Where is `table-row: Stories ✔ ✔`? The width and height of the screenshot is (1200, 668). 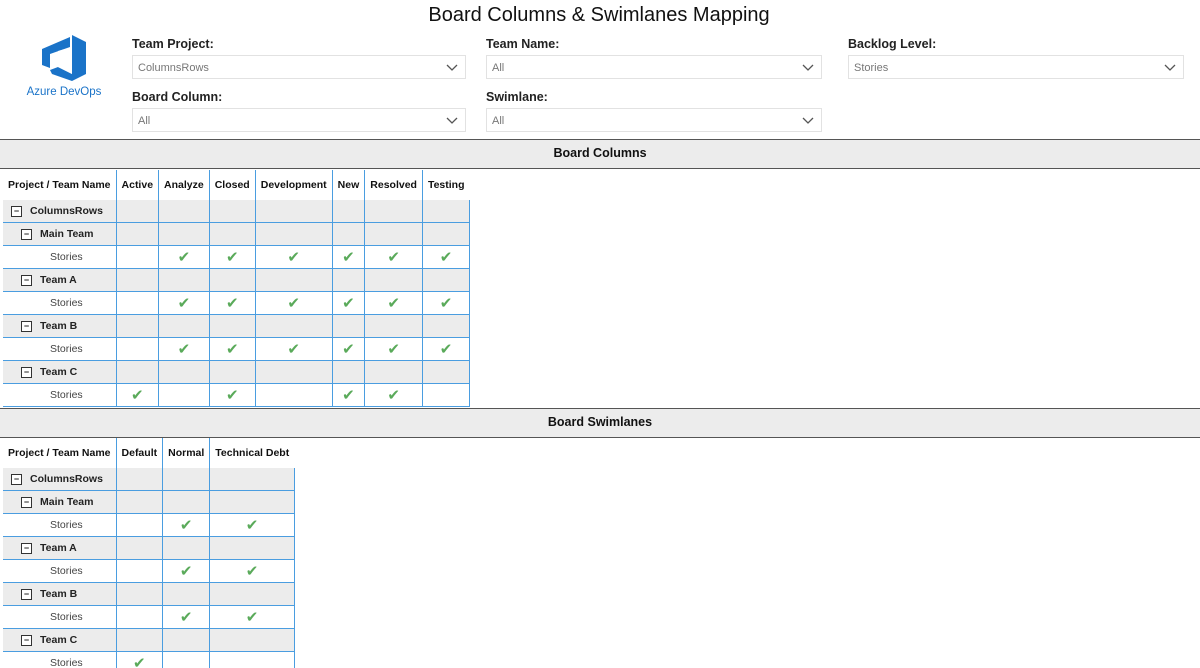
table-row: Stories ✔ ✔ is located at coordinates (149, 571).